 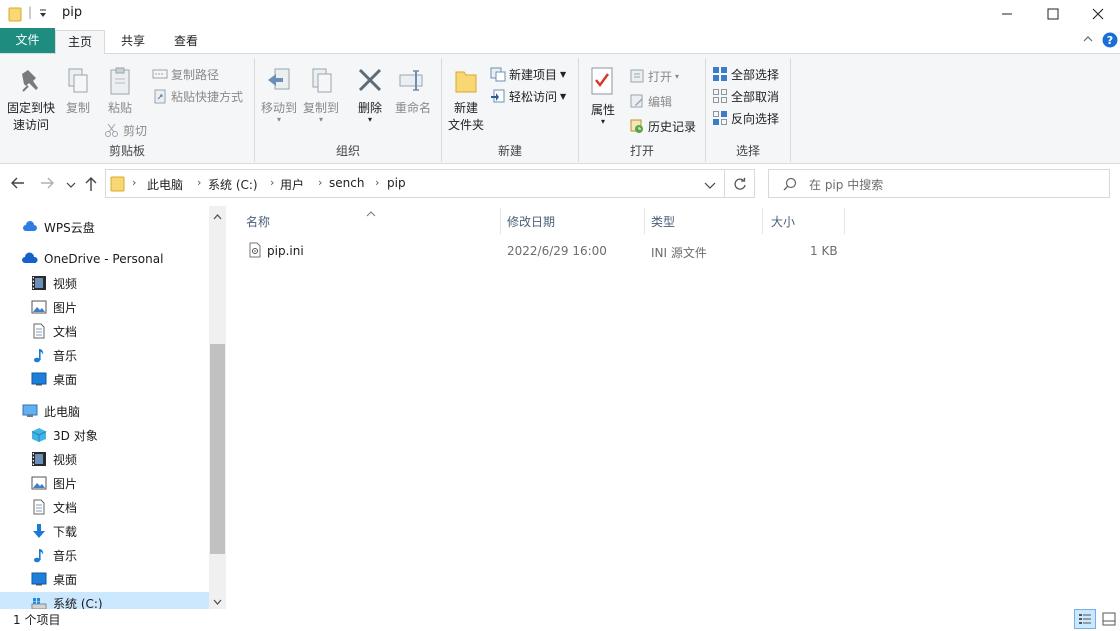 What do you see at coordinates (279, 95) in the screenshot?
I see `move-to-button: 移动到 ▾` at bounding box center [279, 95].